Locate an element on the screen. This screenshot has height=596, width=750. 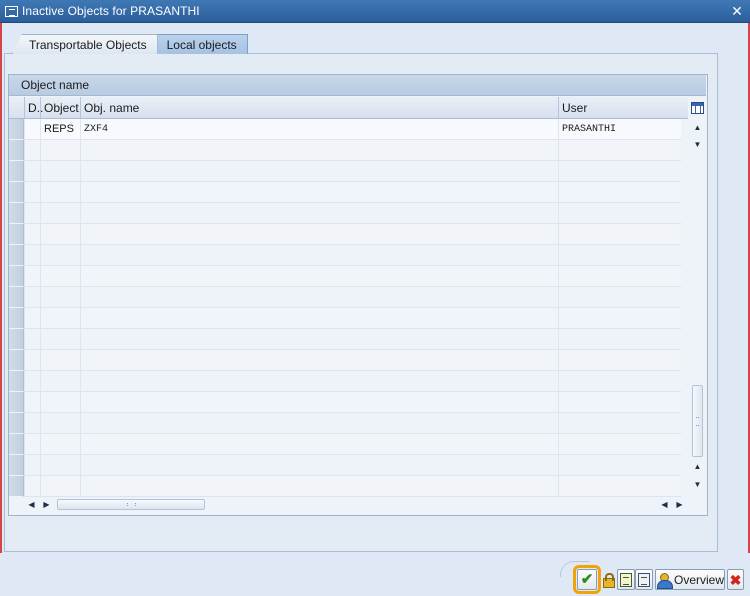
cancel-button: ✖ is located at coordinates (735, 579).